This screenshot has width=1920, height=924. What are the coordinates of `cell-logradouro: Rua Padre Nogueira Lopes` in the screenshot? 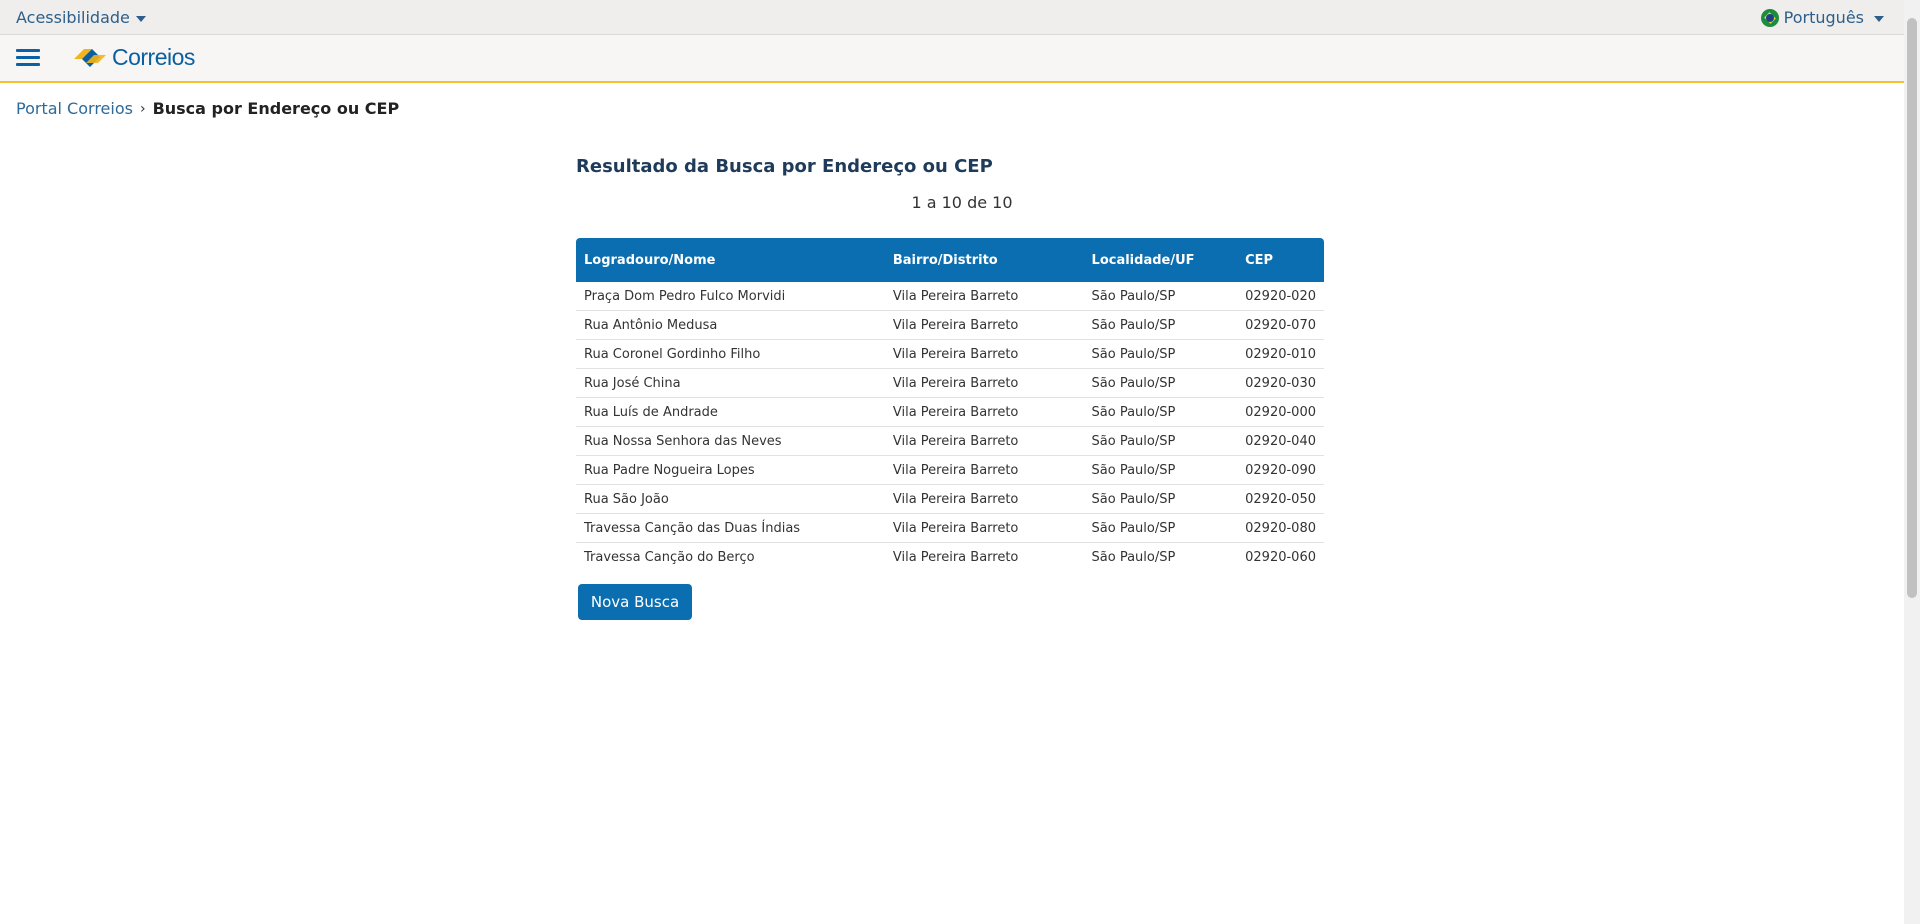 It's located at (730, 470).